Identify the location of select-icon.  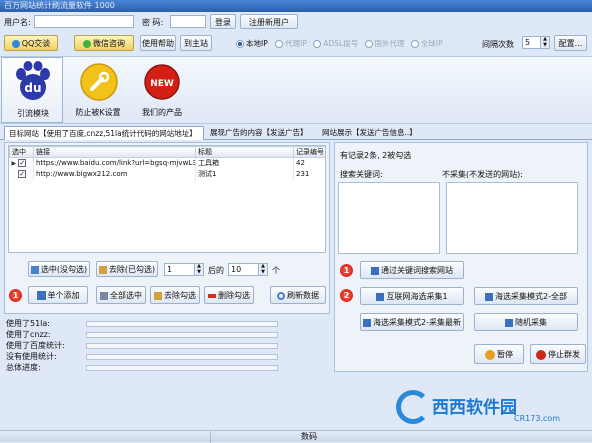
(34, 269).